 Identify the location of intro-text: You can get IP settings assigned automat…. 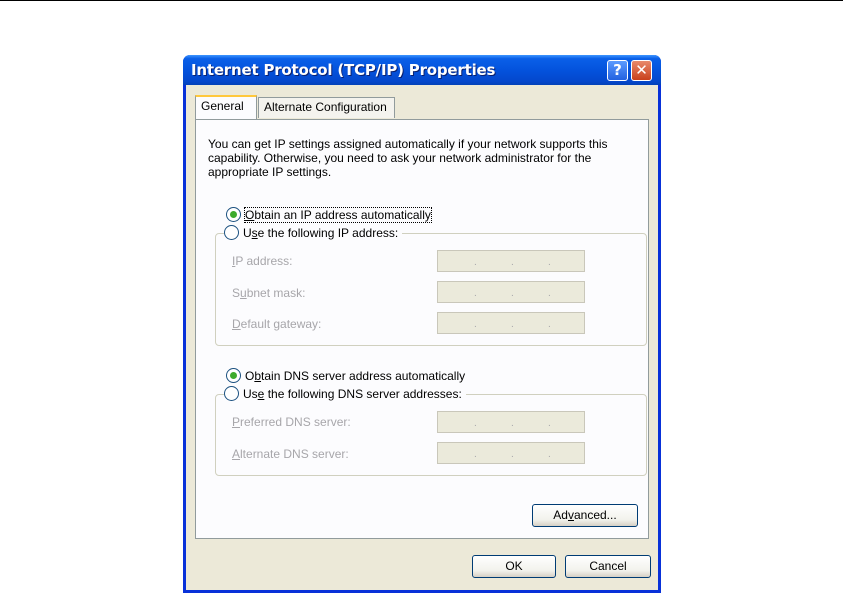
(408, 158).